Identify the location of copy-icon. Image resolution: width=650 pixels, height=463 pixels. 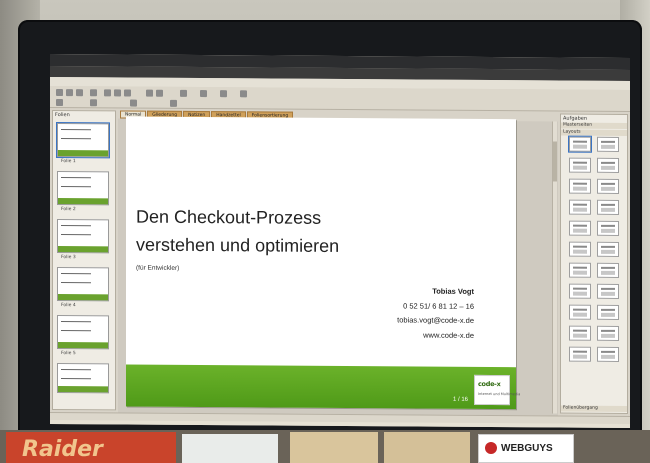
(117, 93).